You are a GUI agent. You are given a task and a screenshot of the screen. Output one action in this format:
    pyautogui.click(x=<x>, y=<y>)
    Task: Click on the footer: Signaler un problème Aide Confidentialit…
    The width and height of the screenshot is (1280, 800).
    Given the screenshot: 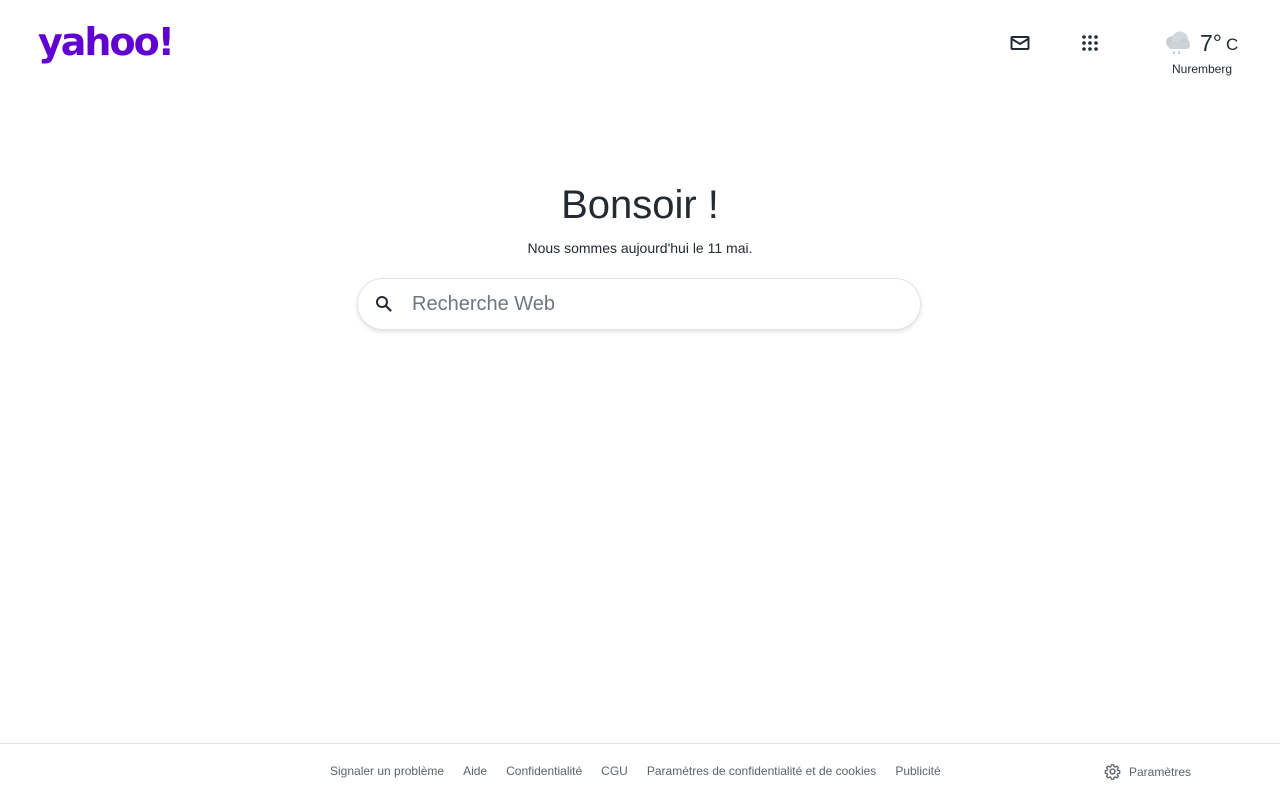 What is the action you would take?
    pyautogui.click(x=640, y=771)
    